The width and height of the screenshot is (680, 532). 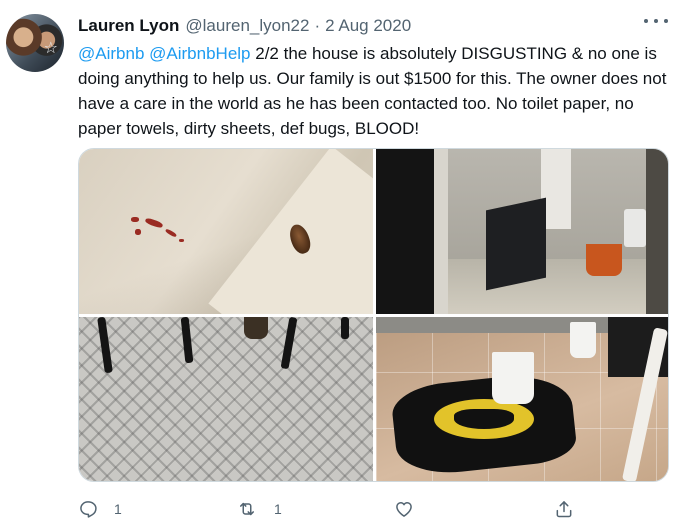 I want to click on author-name: Lauren Lyon, so click(x=128, y=26).